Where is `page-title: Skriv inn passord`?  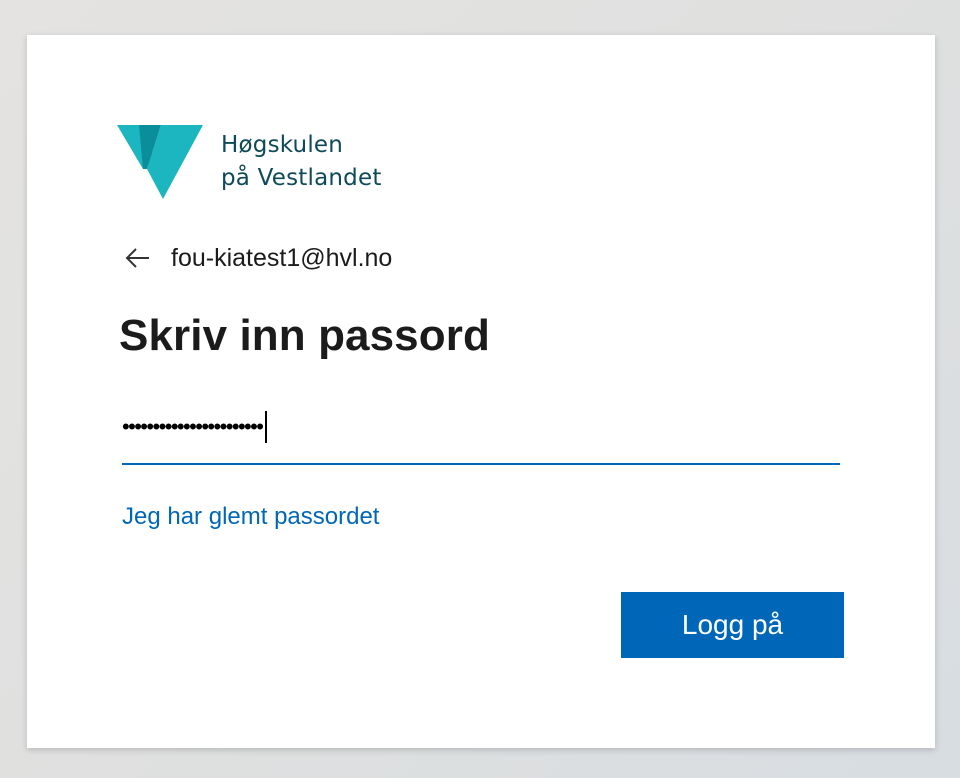
page-title: Skriv inn passord is located at coordinates (304, 335).